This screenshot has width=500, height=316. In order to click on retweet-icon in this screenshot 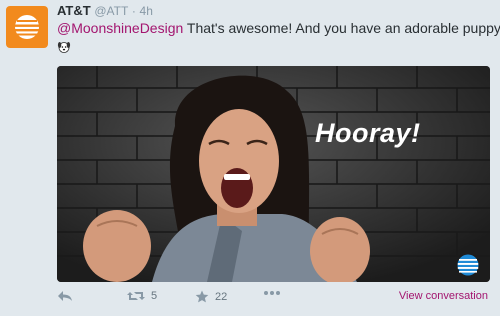, I will do `click(136, 296)`.